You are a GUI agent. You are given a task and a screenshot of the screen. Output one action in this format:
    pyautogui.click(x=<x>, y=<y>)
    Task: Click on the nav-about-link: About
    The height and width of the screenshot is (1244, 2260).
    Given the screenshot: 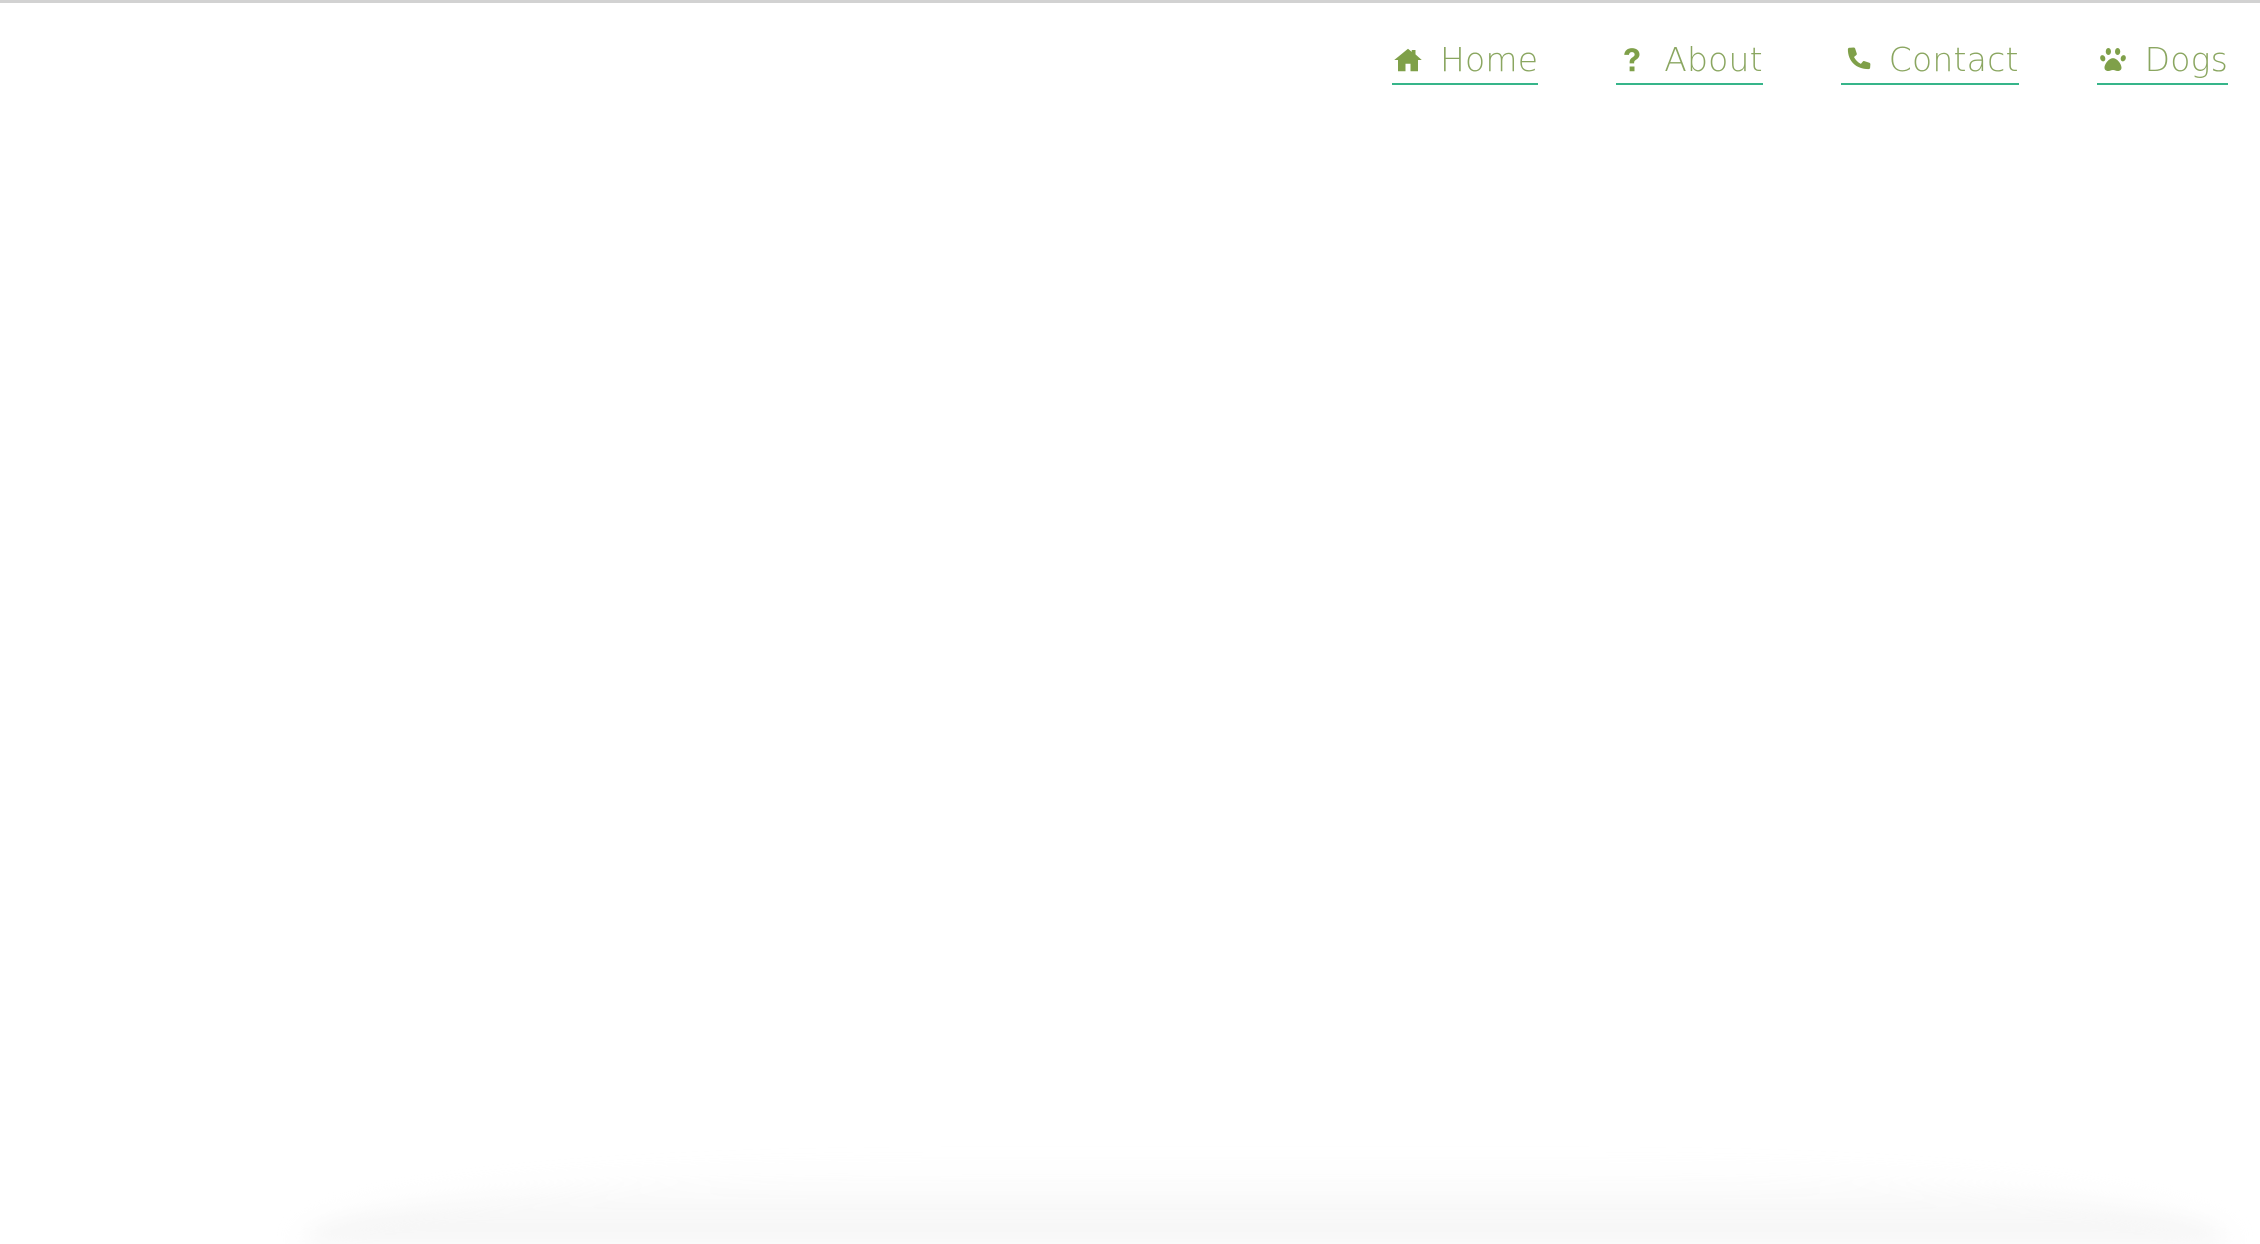 What is the action you would take?
    pyautogui.click(x=1689, y=62)
    